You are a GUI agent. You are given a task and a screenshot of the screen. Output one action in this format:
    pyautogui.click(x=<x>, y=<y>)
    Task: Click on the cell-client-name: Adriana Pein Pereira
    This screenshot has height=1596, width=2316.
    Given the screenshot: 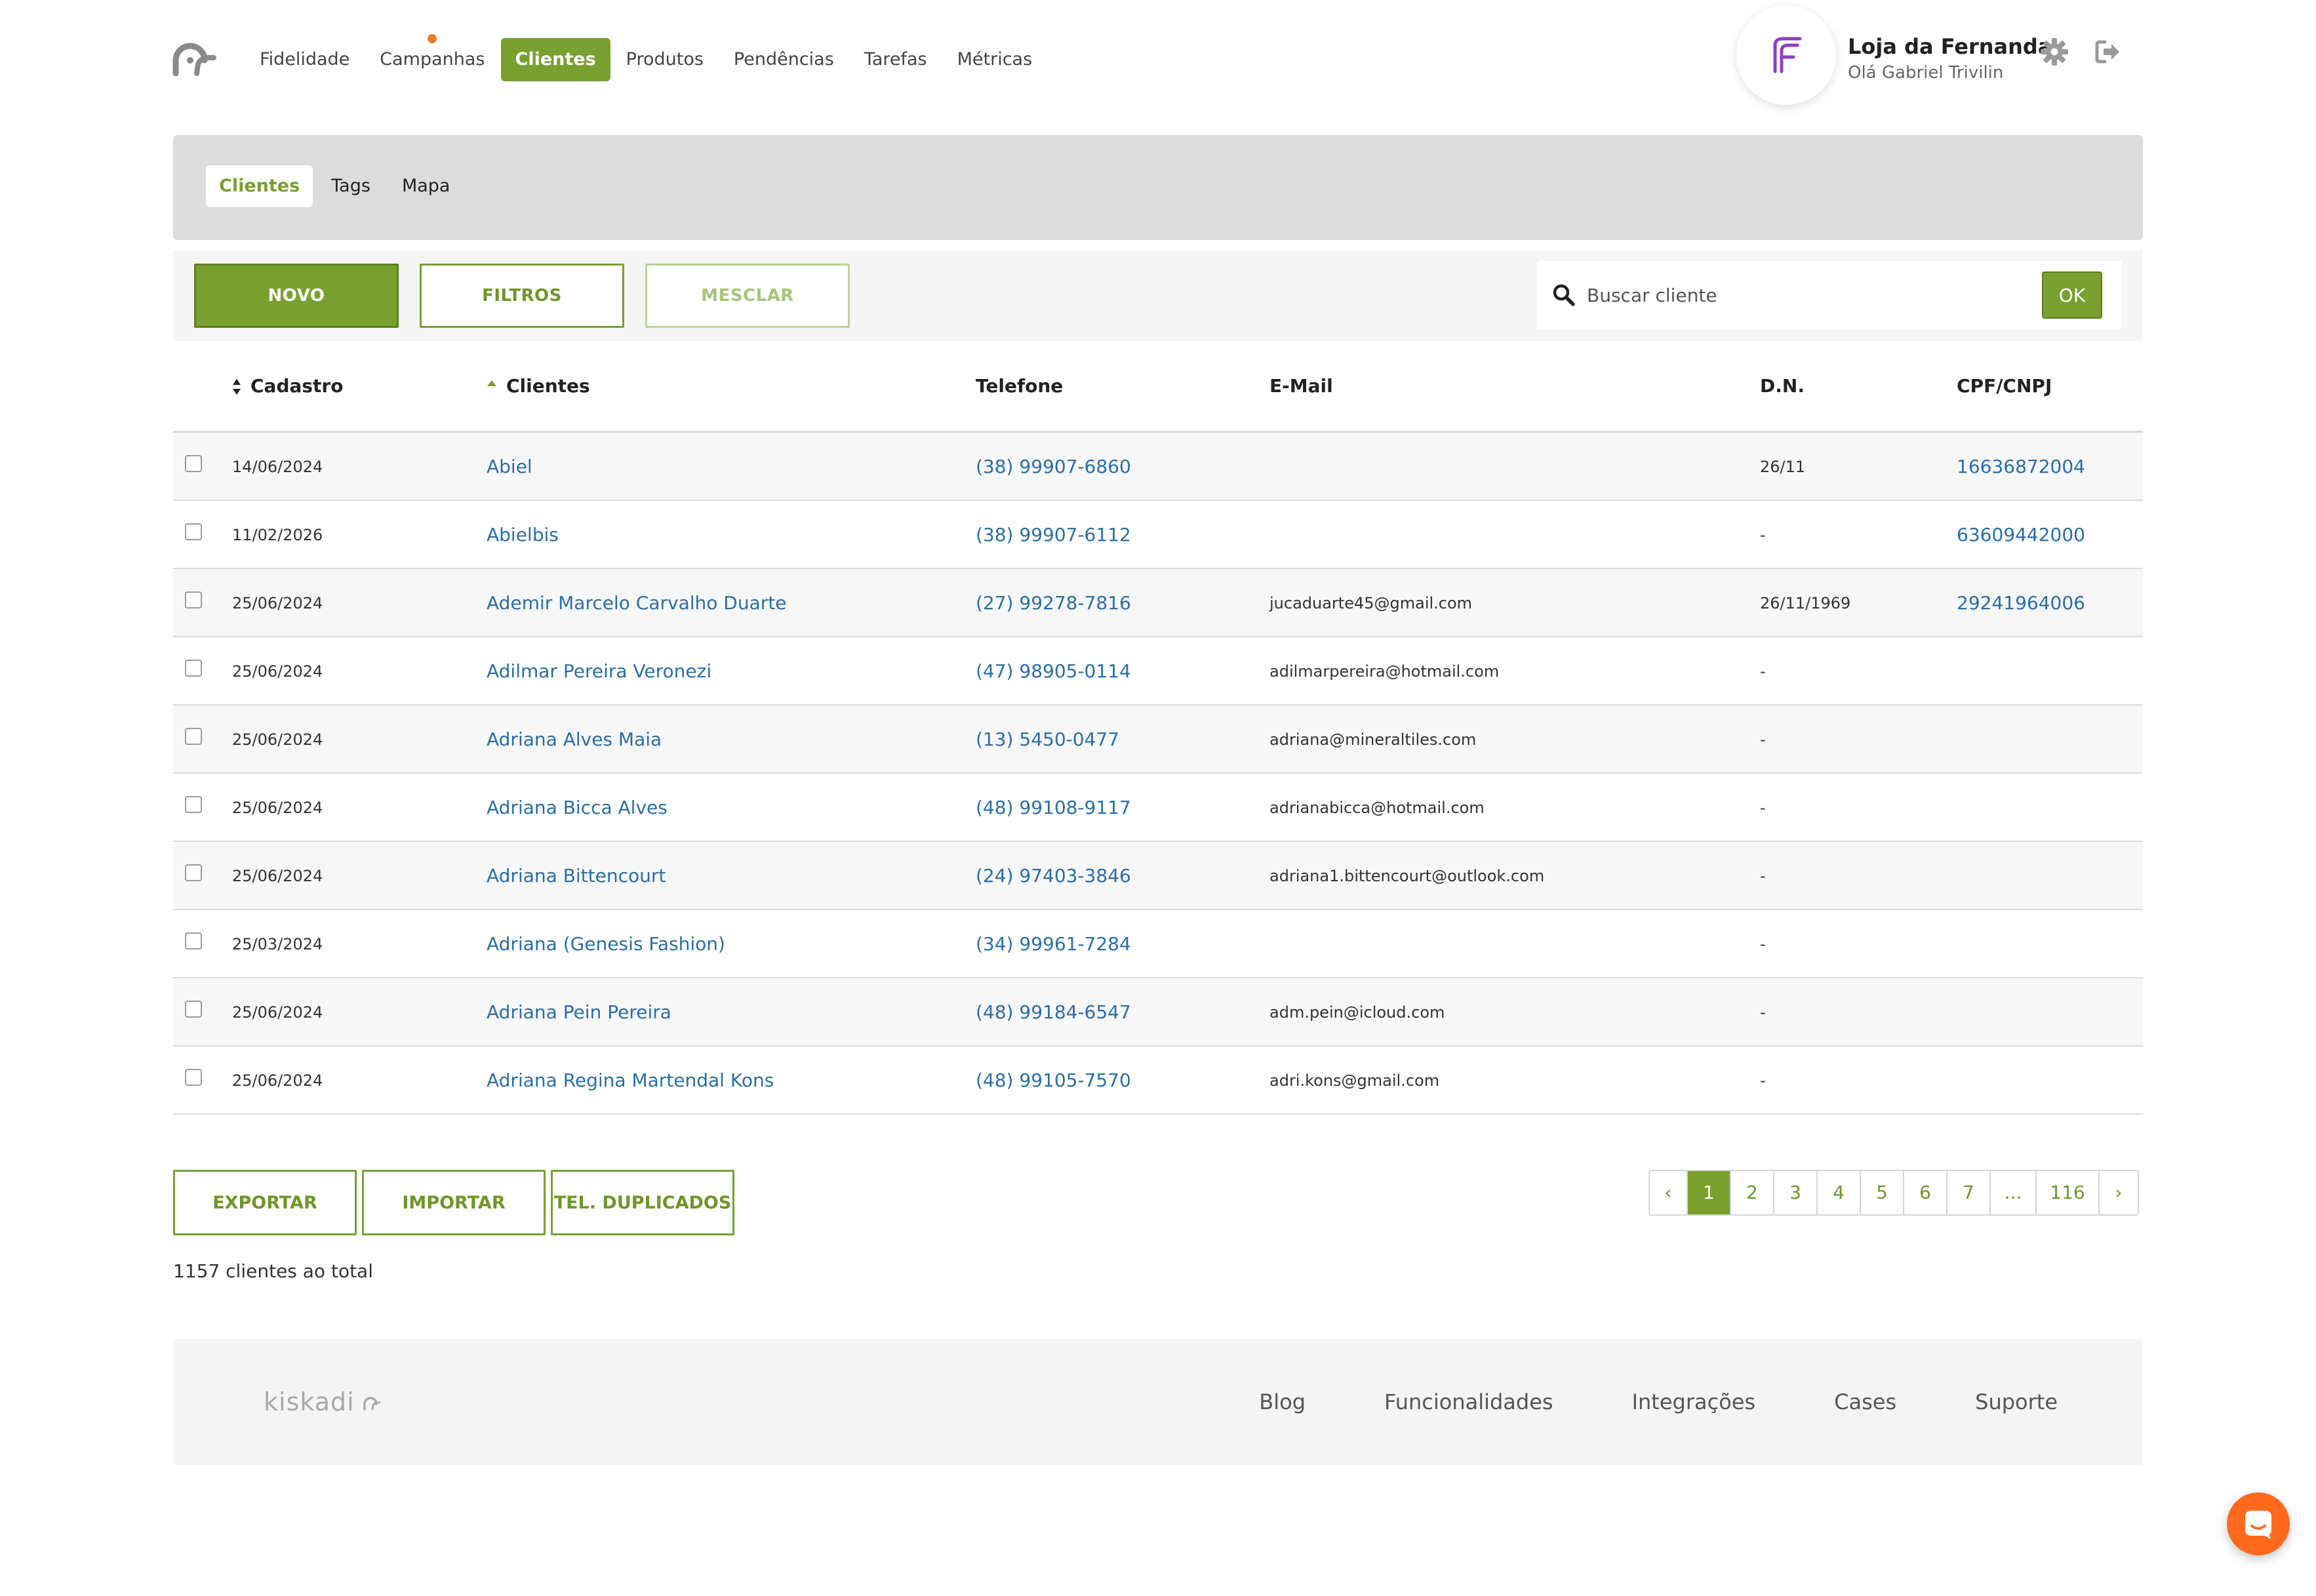 What is the action you would take?
    pyautogui.click(x=579, y=1013)
    